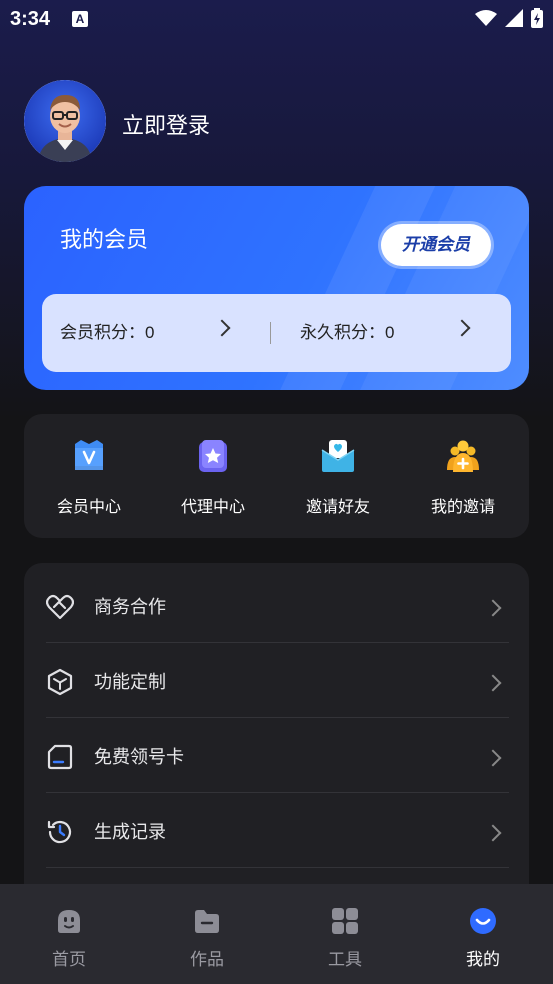 The image size is (553, 984). What do you see at coordinates (436, 245) in the screenshot?
I see `open-membership-button: 开通会员` at bounding box center [436, 245].